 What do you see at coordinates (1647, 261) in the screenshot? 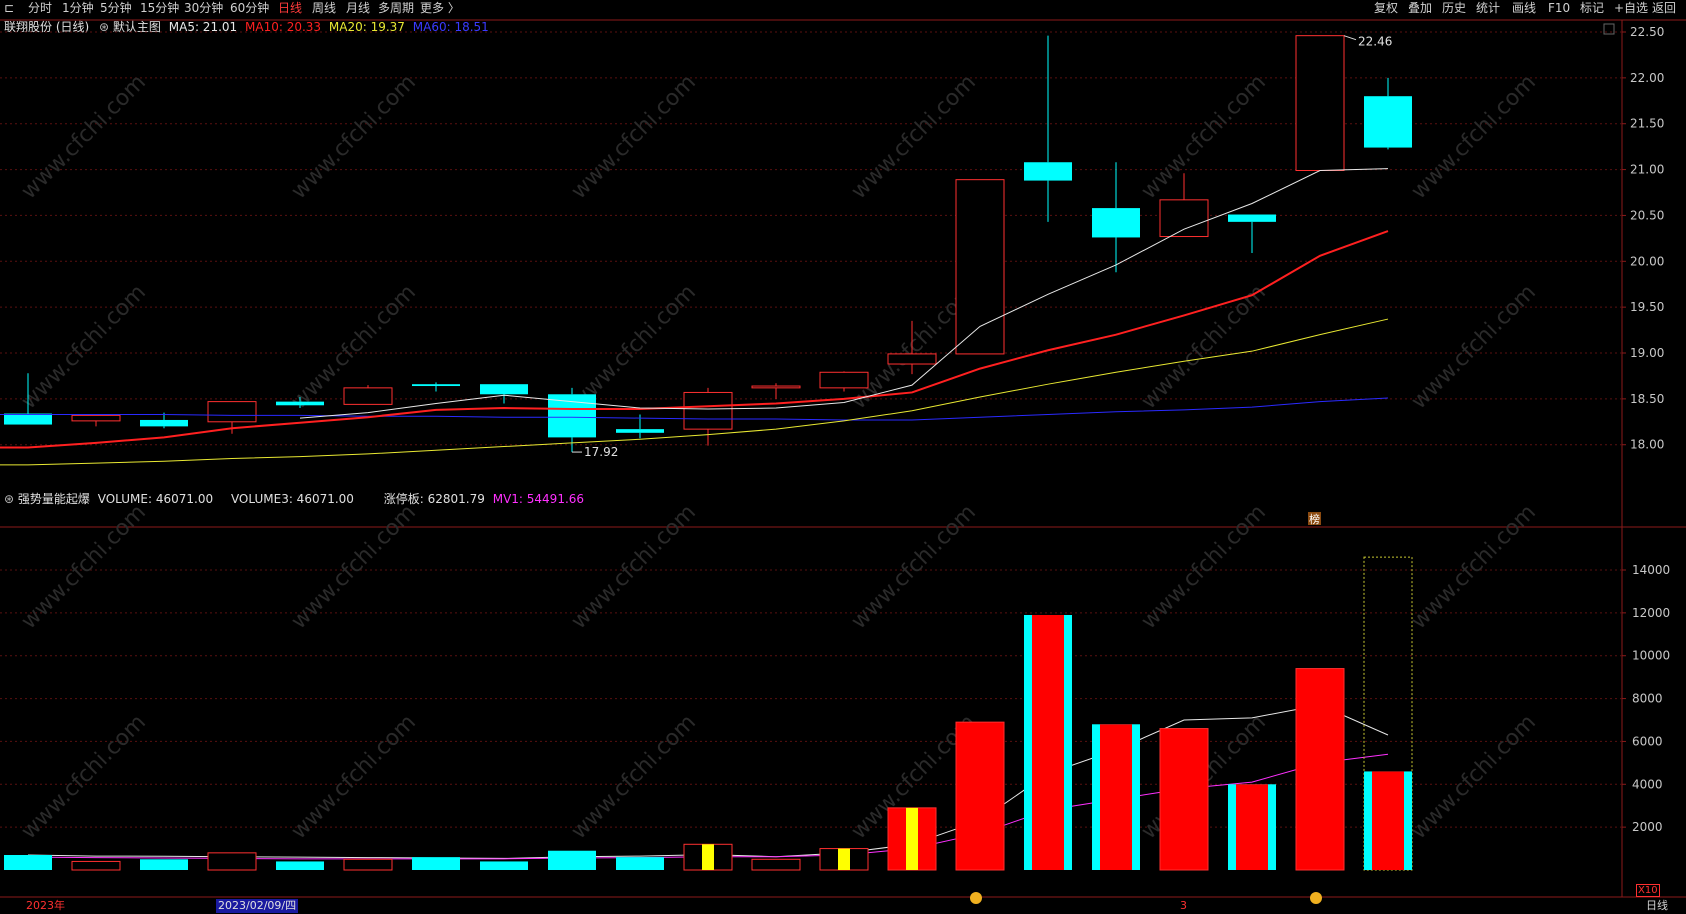
I see `main-y-tick-label: 20.00` at bounding box center [1647, 261].